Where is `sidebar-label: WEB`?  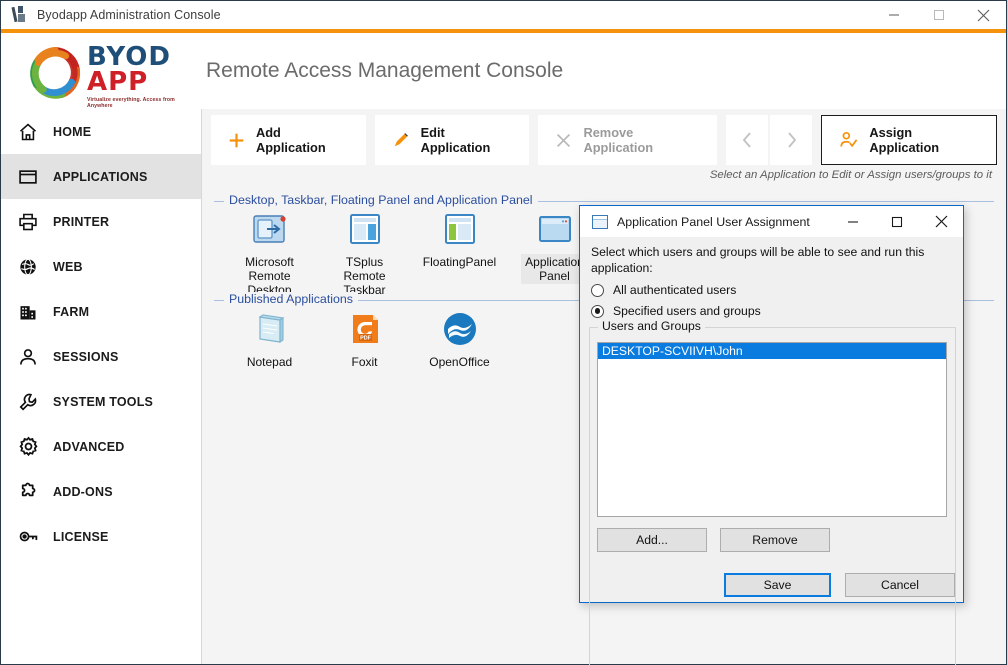
sidebar-label: WEB is located at coordinates (68, 266).